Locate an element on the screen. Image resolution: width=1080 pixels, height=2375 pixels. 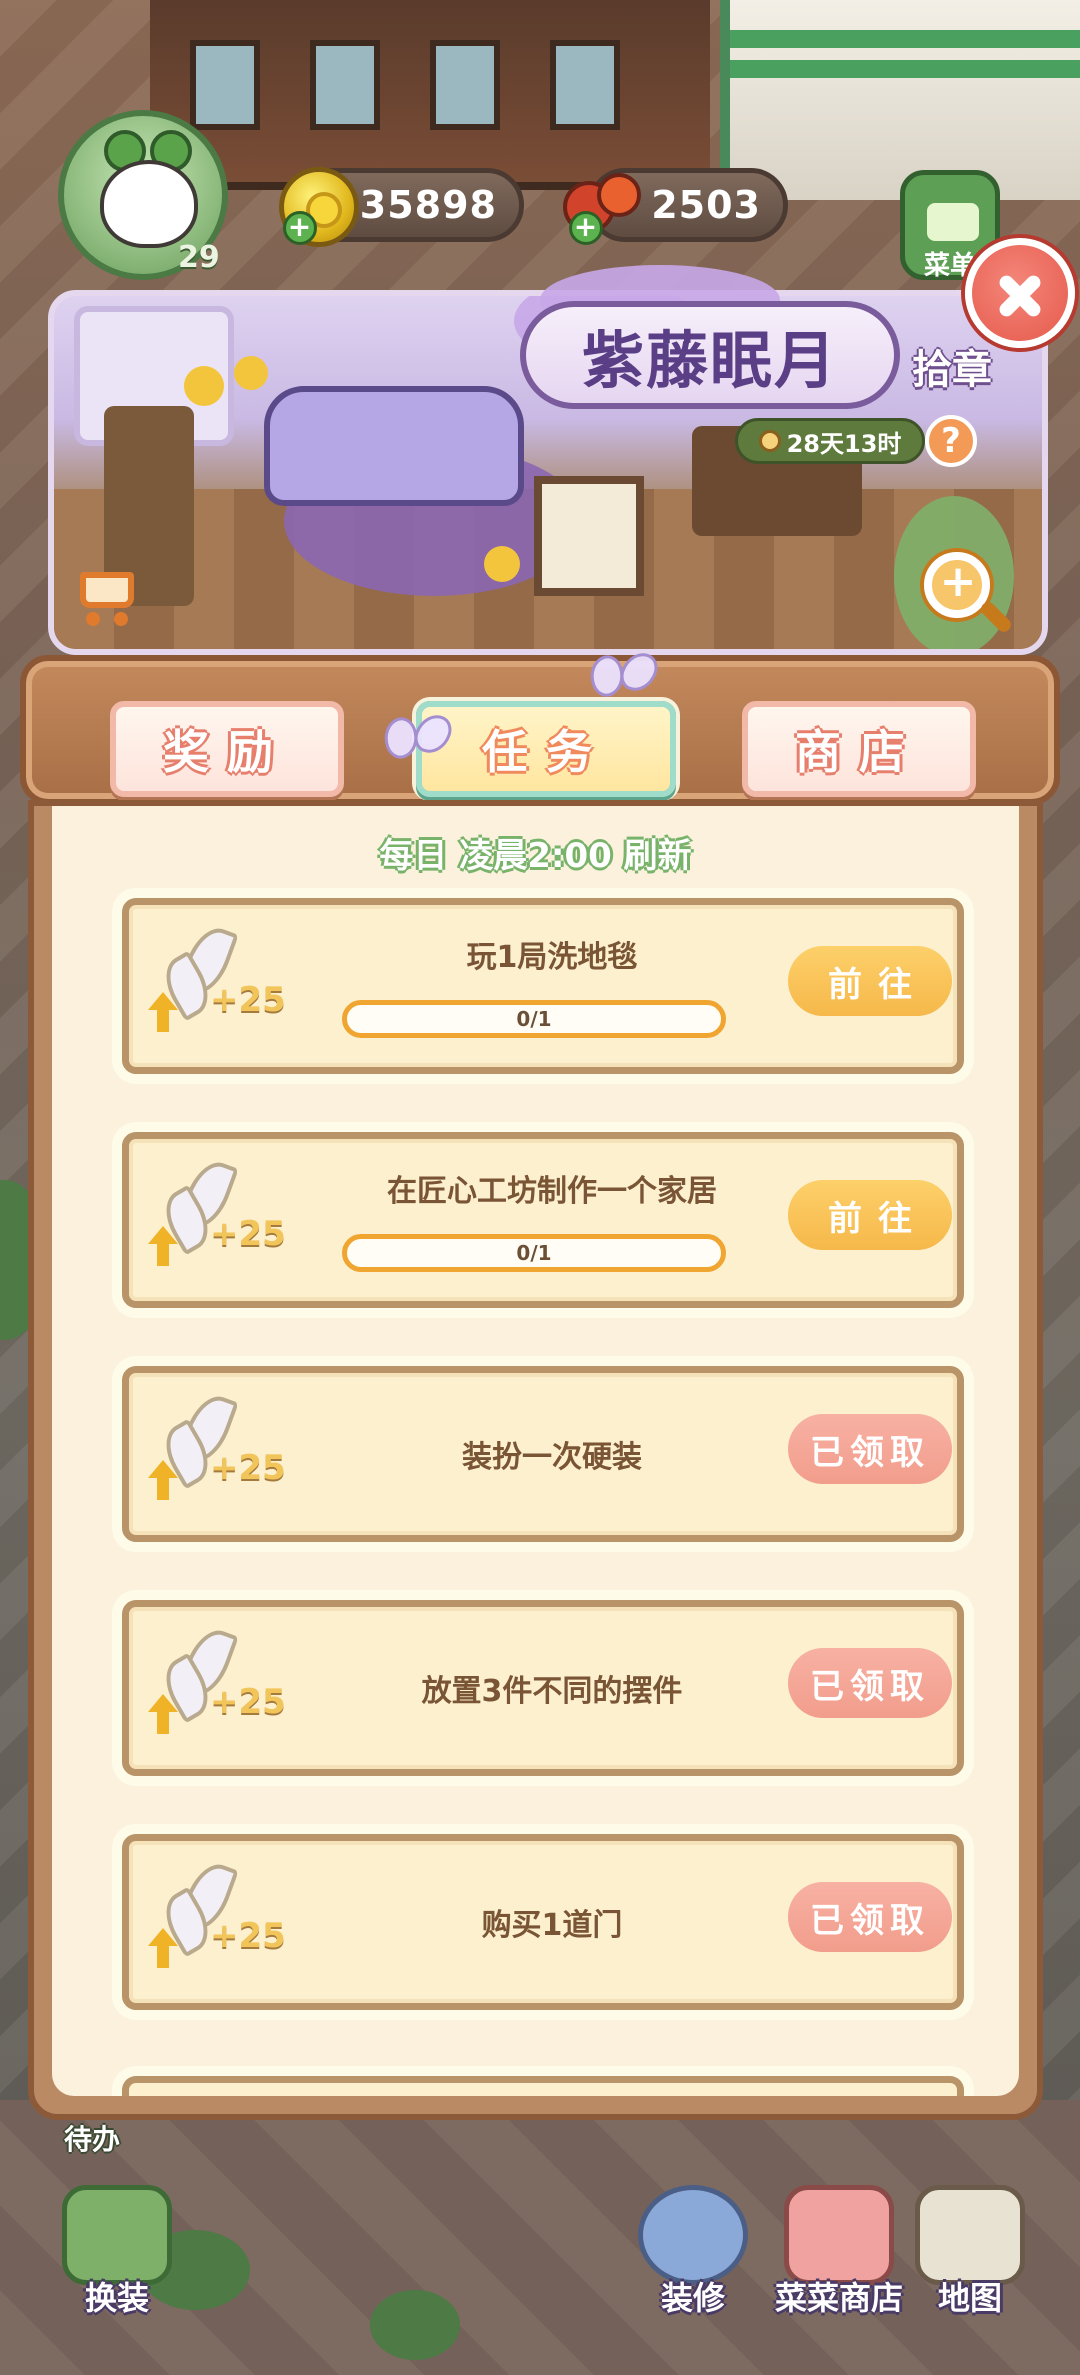
decorate-icon is located at coordinates (693, 2235).